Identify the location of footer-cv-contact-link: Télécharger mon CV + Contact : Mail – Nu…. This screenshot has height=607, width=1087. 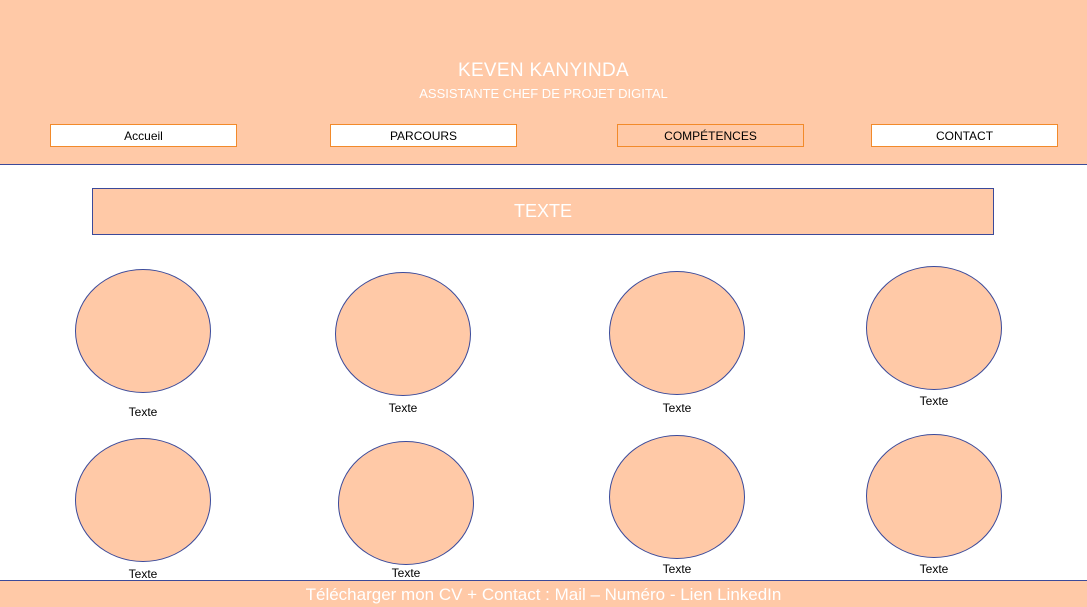
(544, 594).